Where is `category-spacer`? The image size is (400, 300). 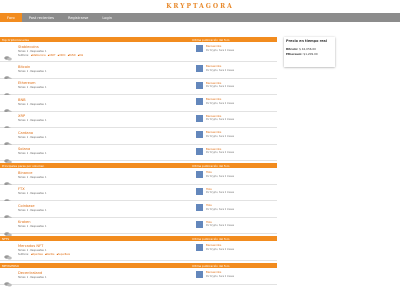 category-spacer is located at coordinates (138, 286).